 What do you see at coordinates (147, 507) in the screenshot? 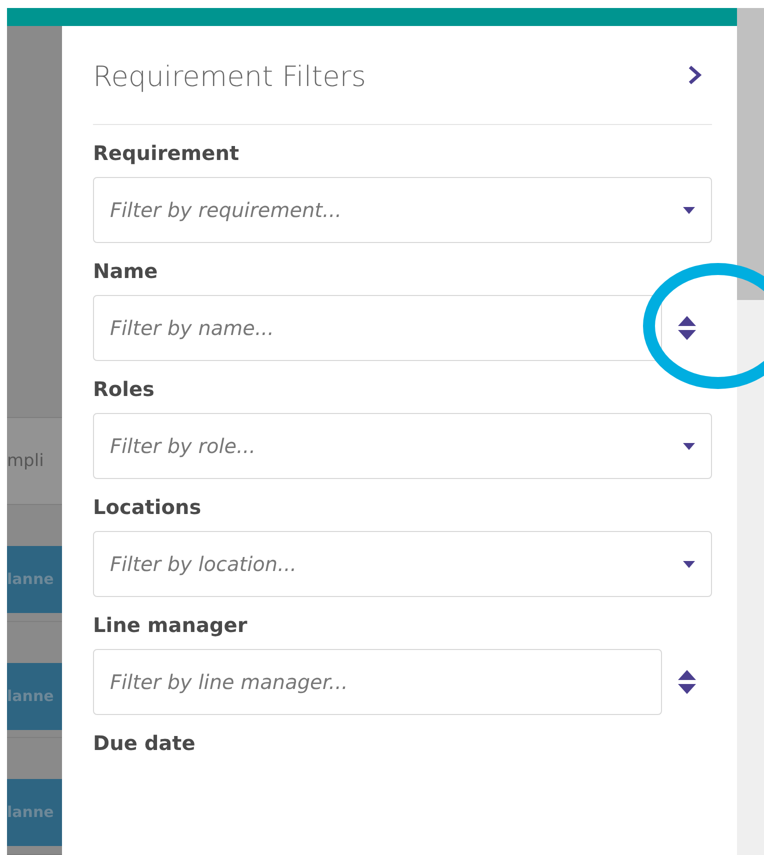
I see `field-label: Locations` at bounding box center [147, 507].